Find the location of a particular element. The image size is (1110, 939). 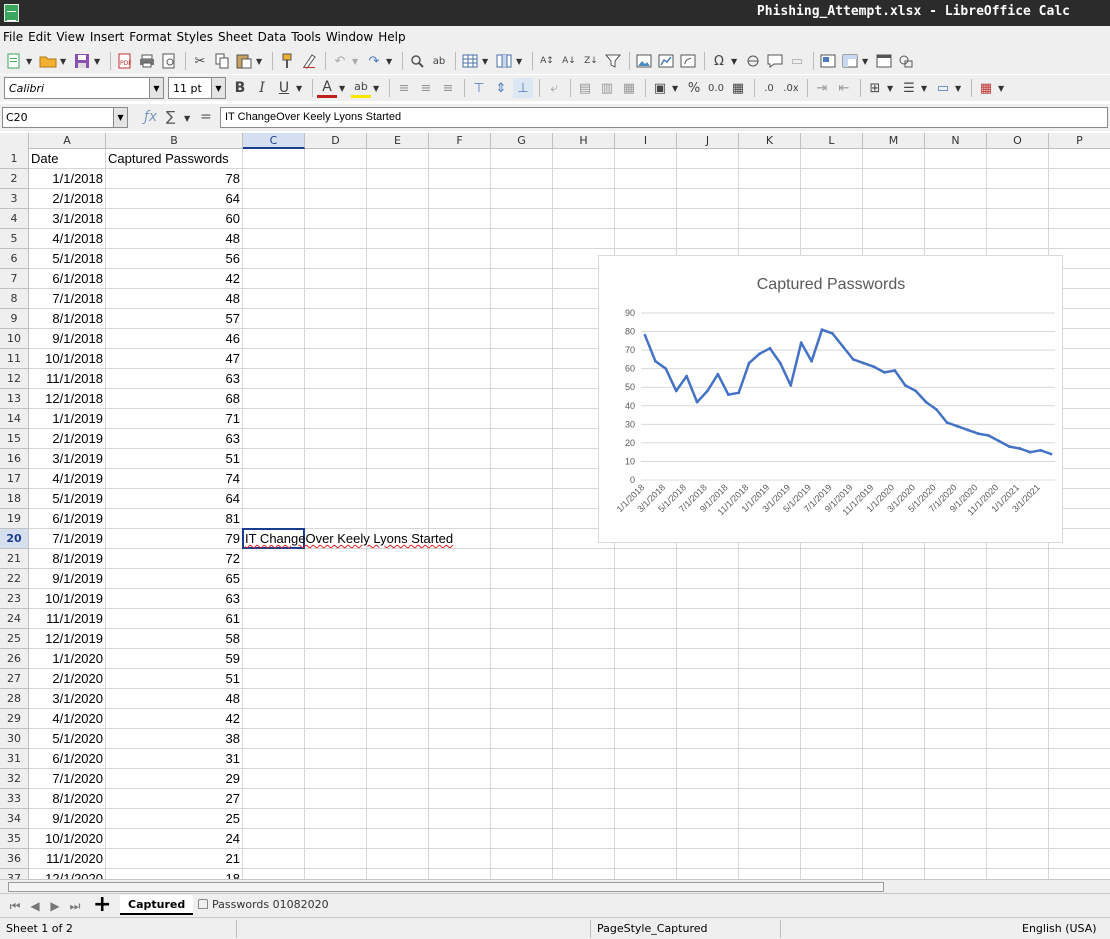

delete-decimal-icon: .0x is located at coordinates (791, 88).